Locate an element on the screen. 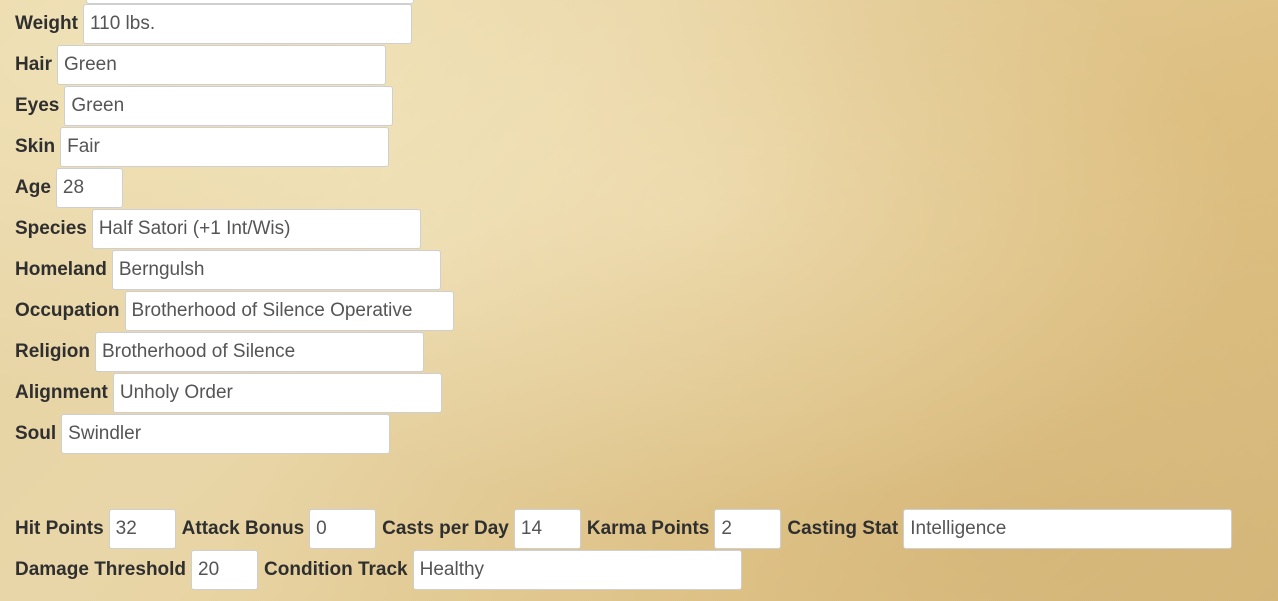 Image resolution: width=1278 pixels, height=601 pixels. weight-row: Weight is located at coordinates (213, 24).